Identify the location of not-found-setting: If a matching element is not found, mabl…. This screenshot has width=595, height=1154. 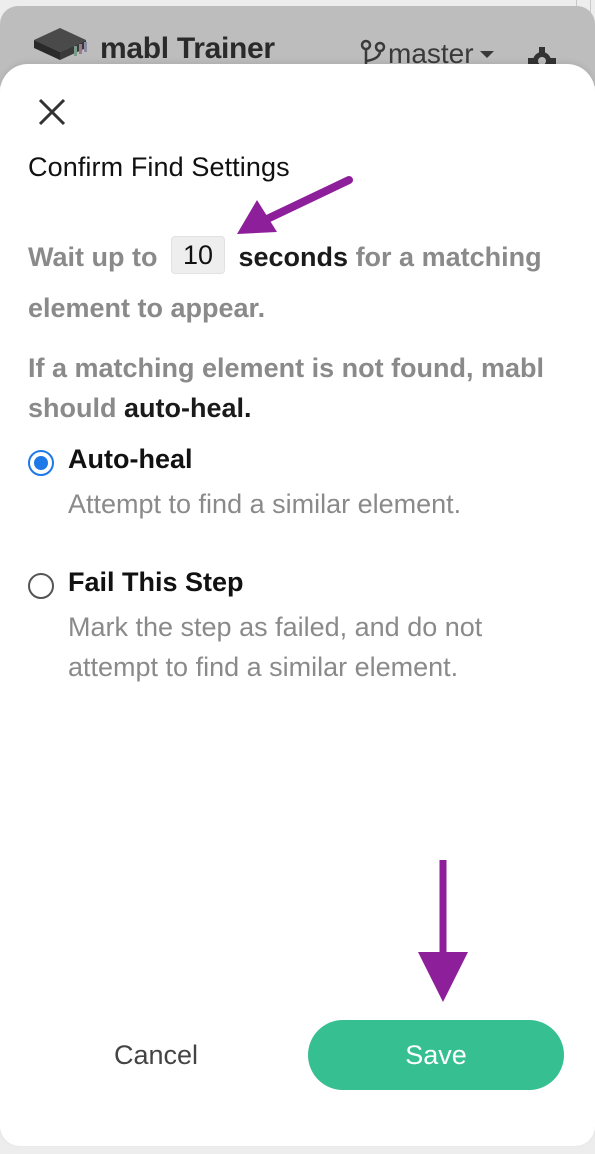
(300, 388).